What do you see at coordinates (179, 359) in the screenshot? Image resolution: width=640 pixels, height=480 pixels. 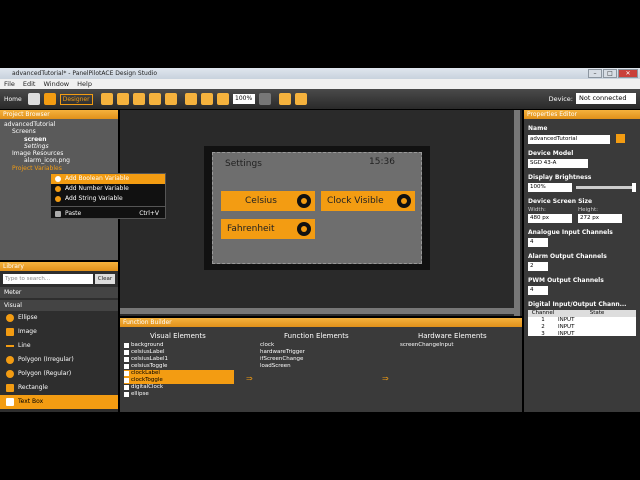 I see `list-item: celsiusLabel1` at bounding box center [179, 359].